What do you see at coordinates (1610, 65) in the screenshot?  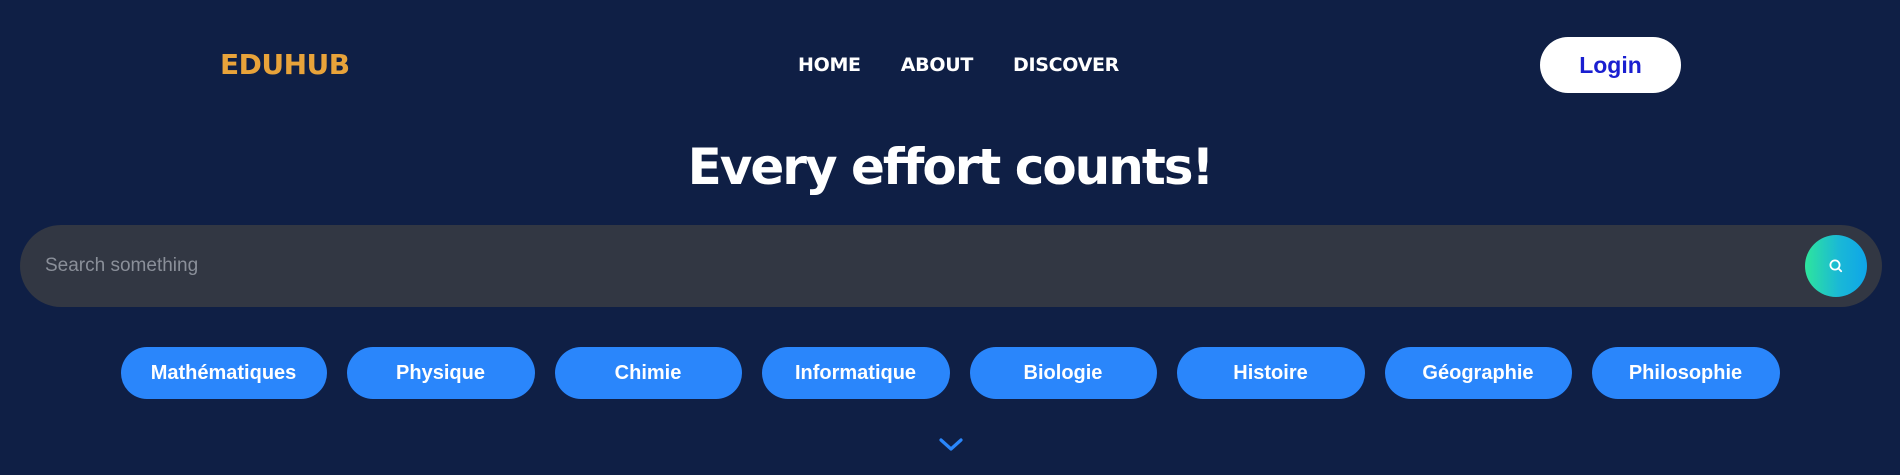 I see `login-button: Login` at bounding box center [1610, 65].